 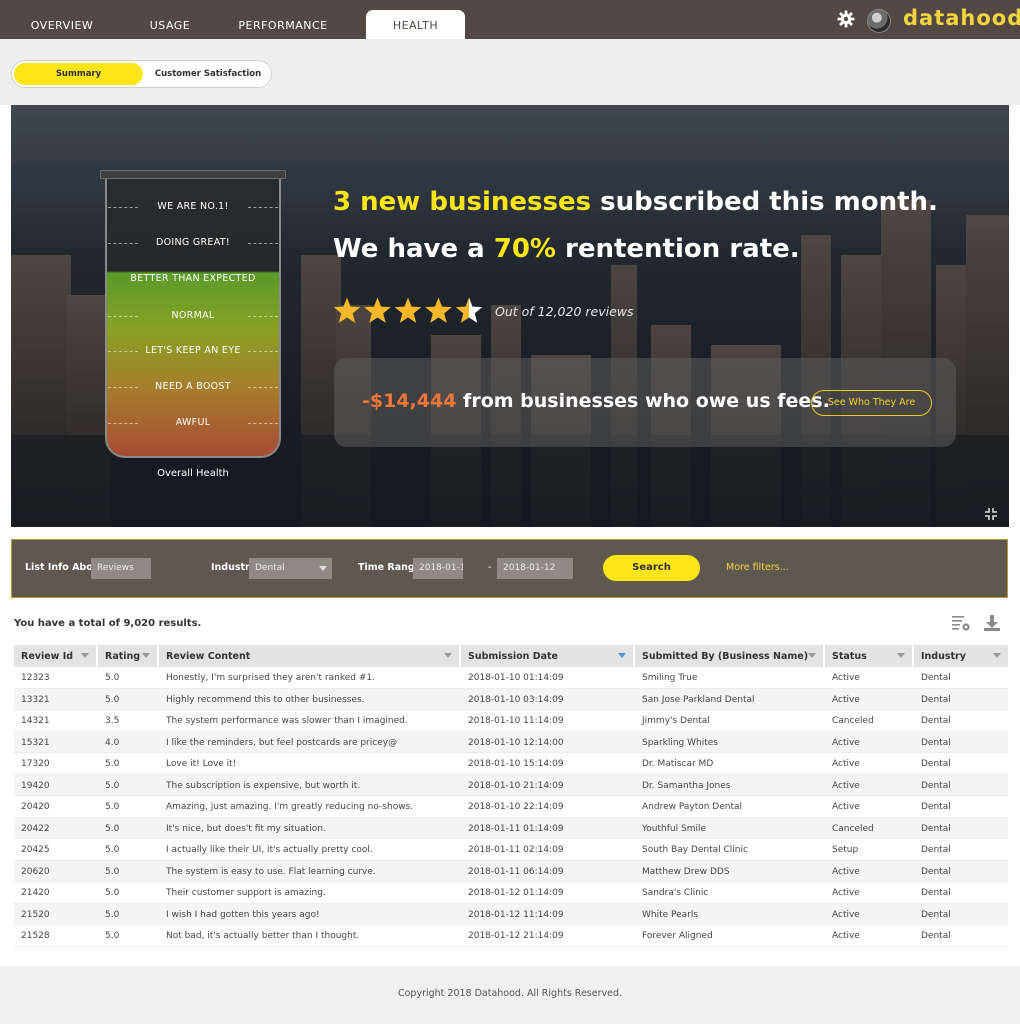 What do you see at coordinates (535, 568) in the screenshot?
I see `time-range-end-input: 2018-01-12` at bounding box center [535, 568].